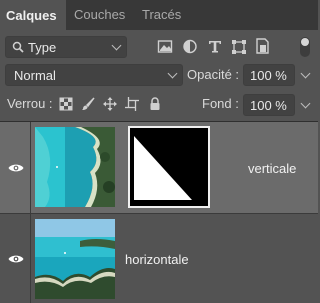  What do you see at coordinates (213, 74) in the screenshot?
I see `opacity-label: Opacité :` at bounding box center [213, 74].